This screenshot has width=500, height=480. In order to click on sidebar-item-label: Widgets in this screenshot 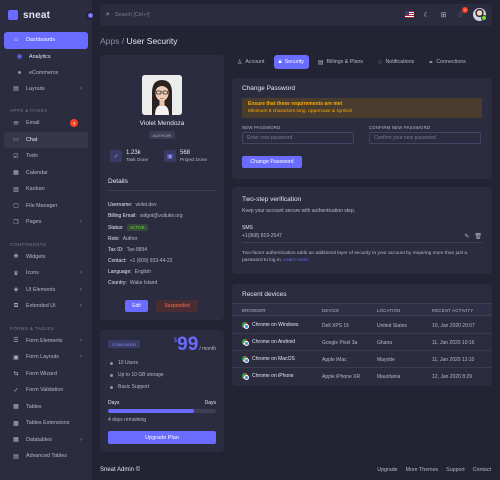, I will do `click(36, 256)`.